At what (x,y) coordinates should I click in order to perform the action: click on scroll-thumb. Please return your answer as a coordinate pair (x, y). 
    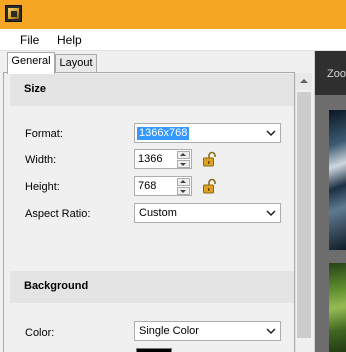
    Looking at the image, I should click on (304, 215).